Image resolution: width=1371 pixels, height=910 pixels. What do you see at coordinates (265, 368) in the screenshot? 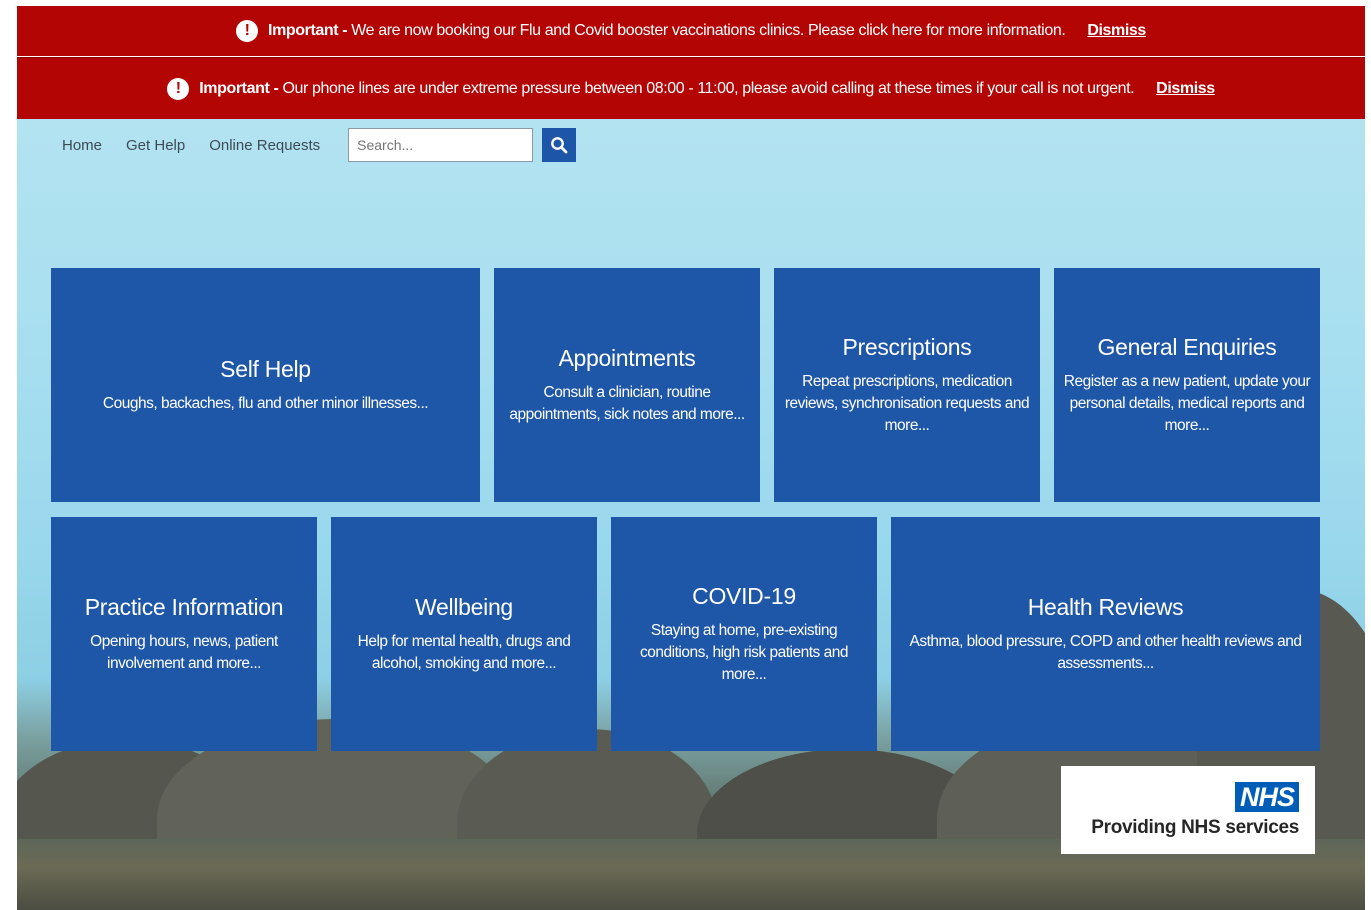
I see `tile-title: Self Help` at bounding box center [265, 368].